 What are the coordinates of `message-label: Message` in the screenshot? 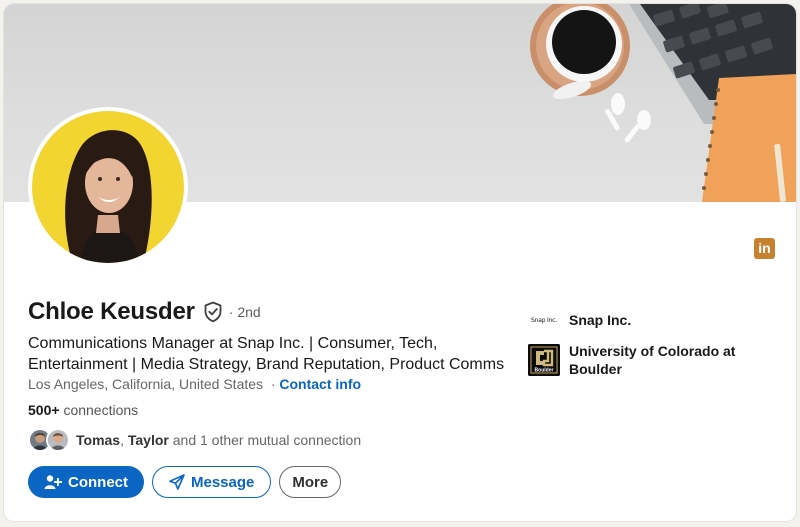 It's located at (223, 482).